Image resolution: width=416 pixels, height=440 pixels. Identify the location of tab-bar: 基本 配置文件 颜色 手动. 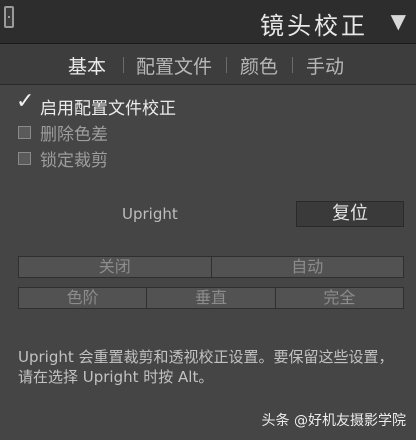
(208, 64).